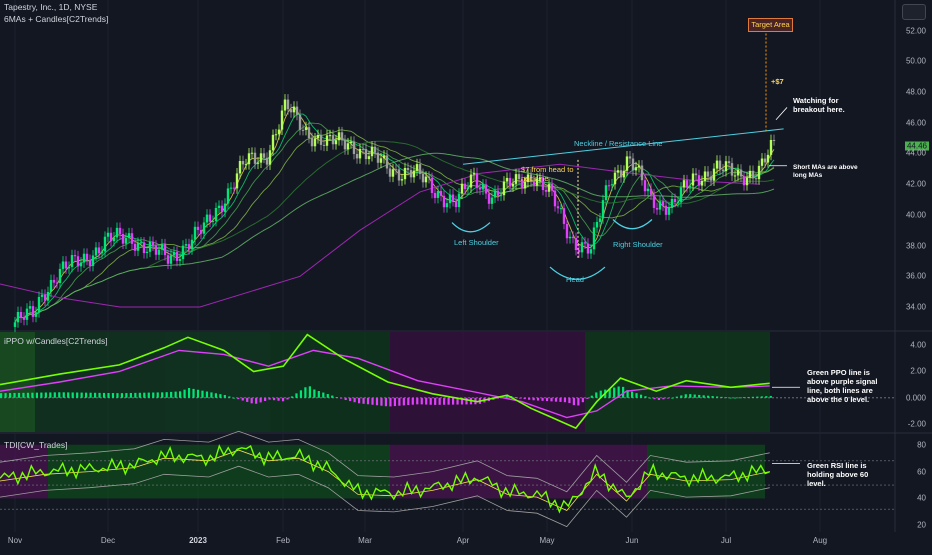 This screenshot has width=932, height=555. Describe the element at coordinates (915, 398) in the screenshot. I see `ppo-axis-label: 0.000` at that location.